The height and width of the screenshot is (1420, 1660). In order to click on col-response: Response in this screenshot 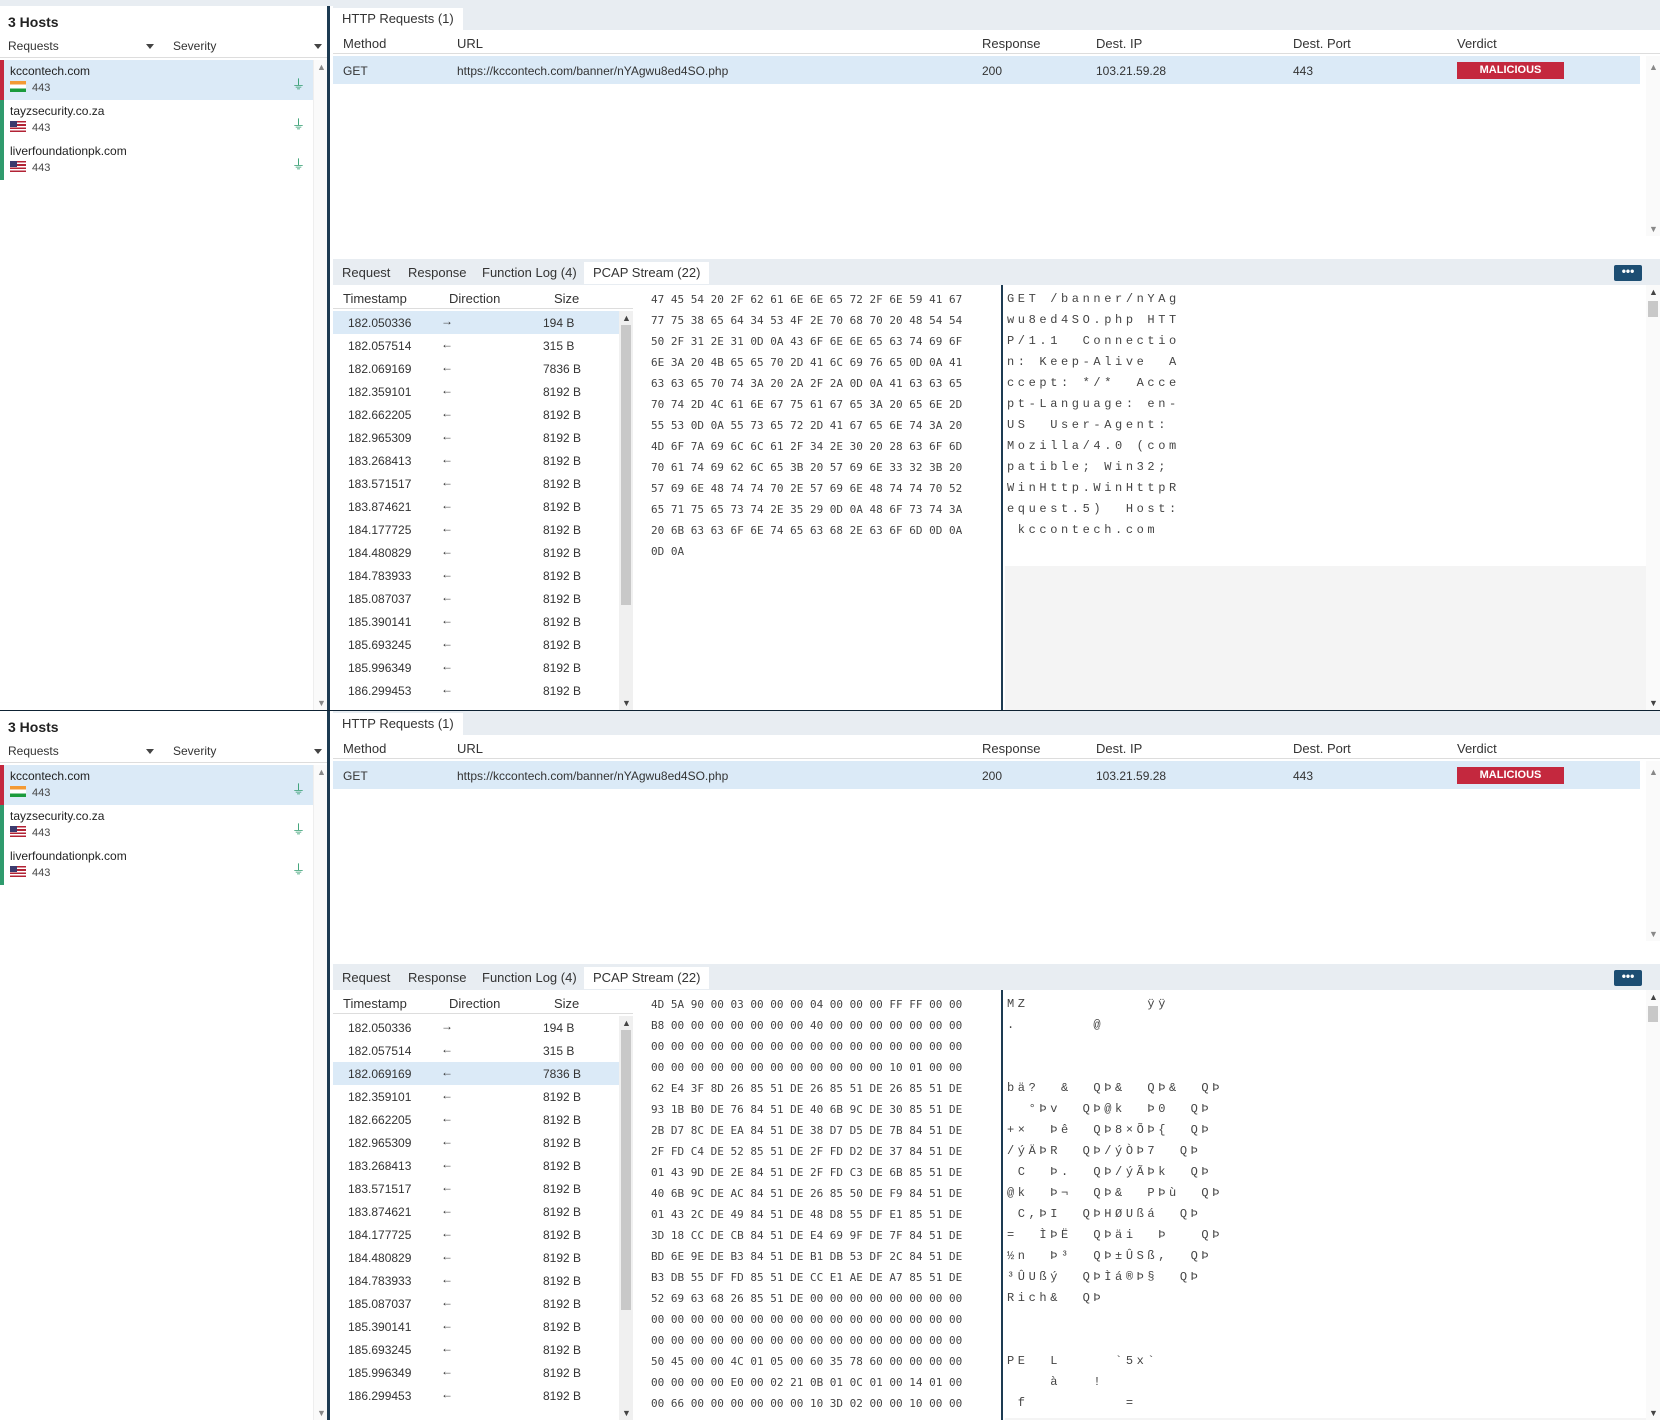, I will do `click(1011, 43)`.